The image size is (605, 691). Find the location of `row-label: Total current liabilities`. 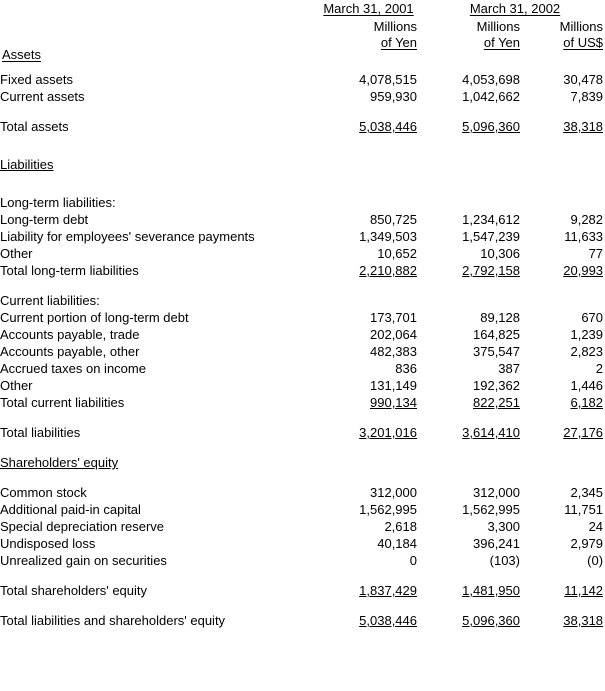

row-label: Total current liabilities is located at coordinates (62, 402).